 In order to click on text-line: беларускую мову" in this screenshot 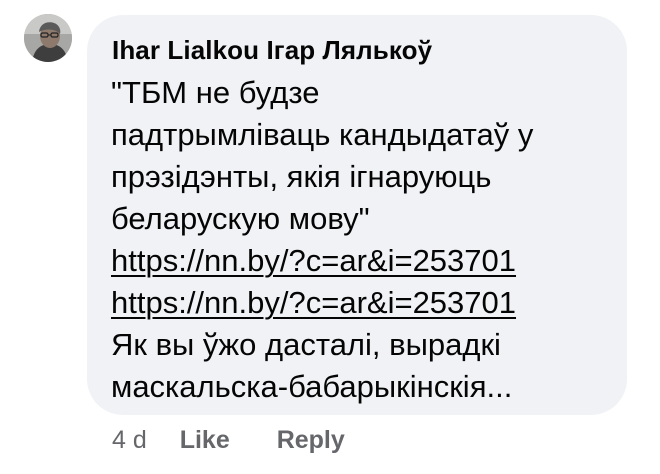, I will do `click(240, 218)`.